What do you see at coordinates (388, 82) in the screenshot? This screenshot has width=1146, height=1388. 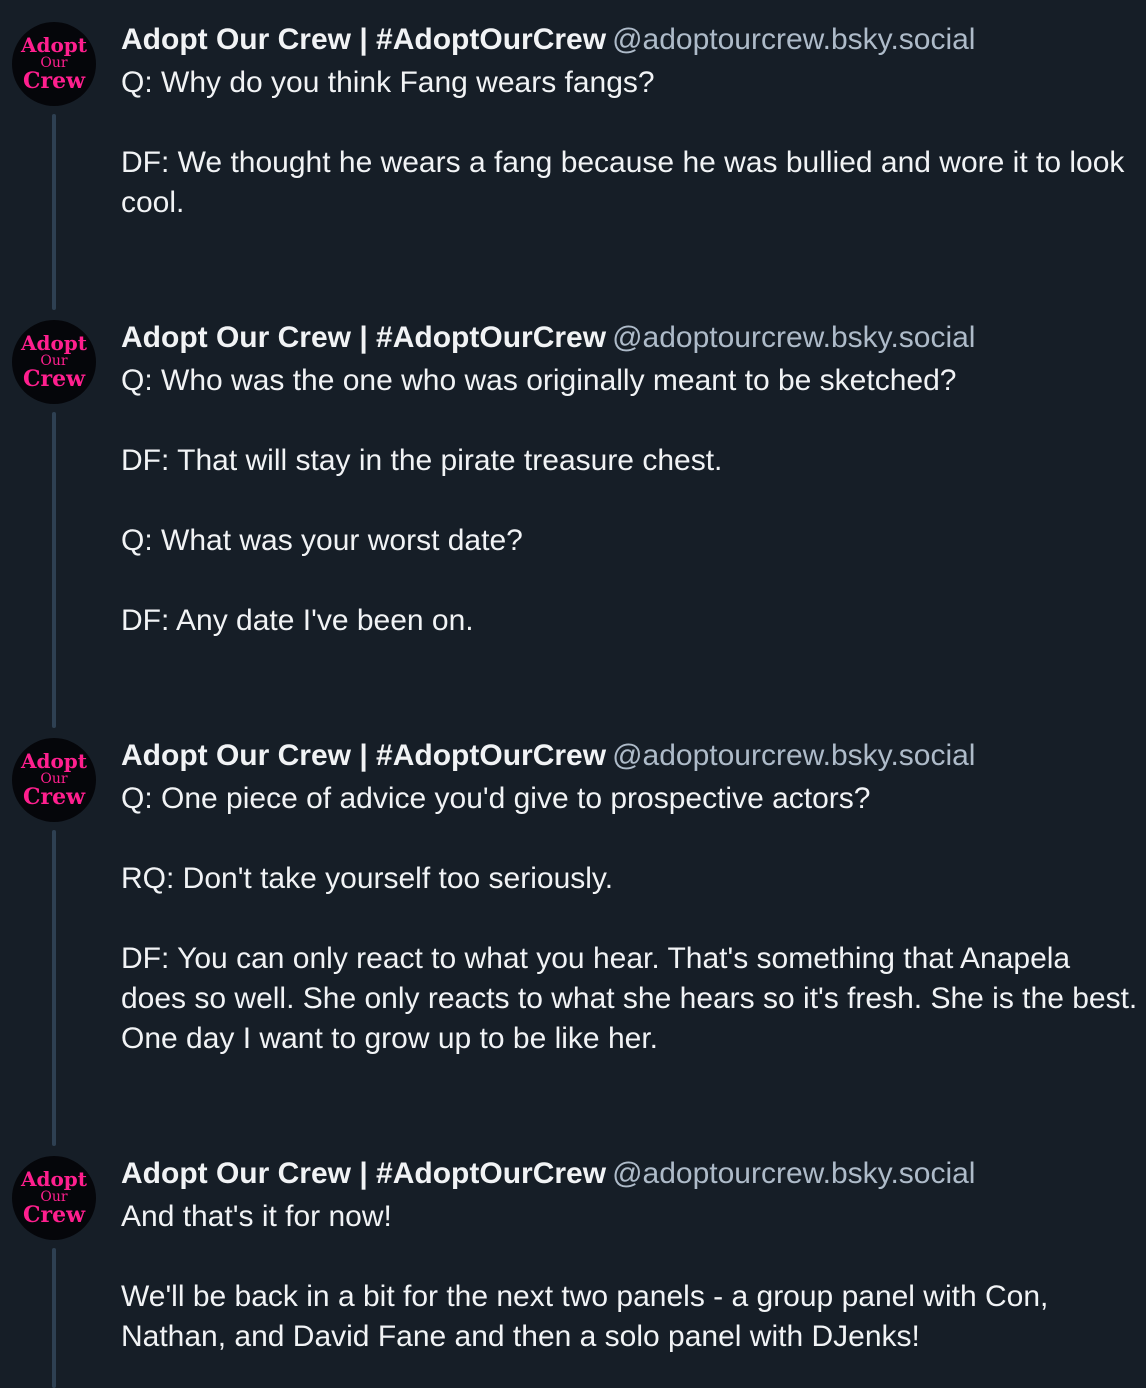 I see `post-paragraph: Q: Why do you think Fang wears fangs?` at bounding box center [388, 82].